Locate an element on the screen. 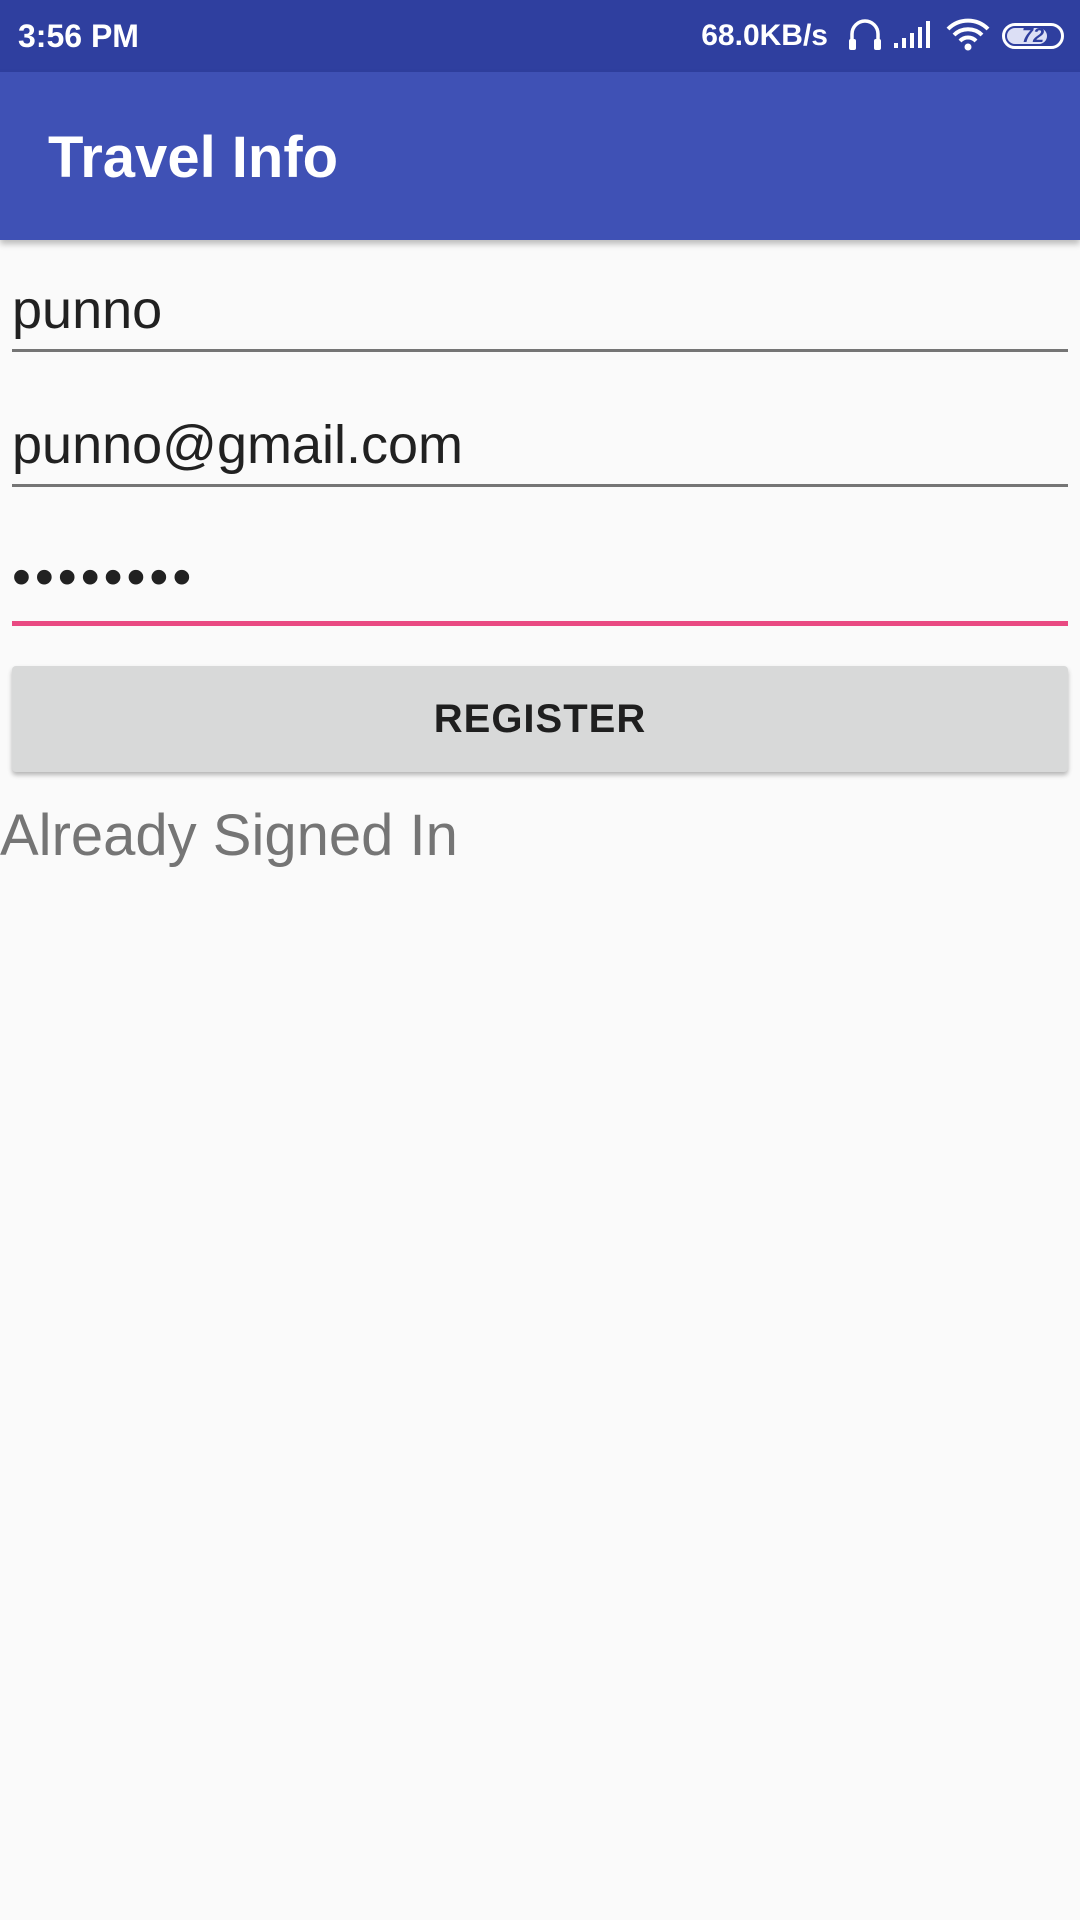 The height and width of the screenshot is (1920, 1080). status-bar: 3:56 PM 68.0KB/s 72 is located at coordinates (540, 36).